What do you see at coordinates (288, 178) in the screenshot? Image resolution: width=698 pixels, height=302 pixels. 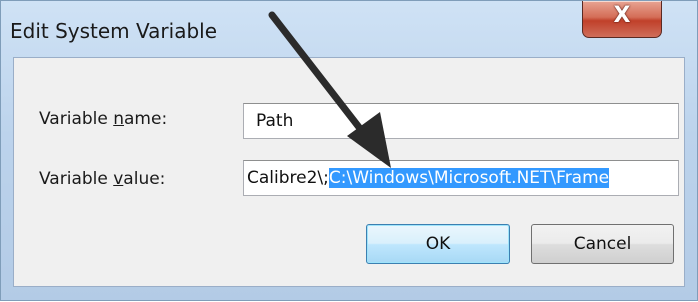 I see `variable-value-unselected: Calibre2\;` at bounding box center [288, 178].